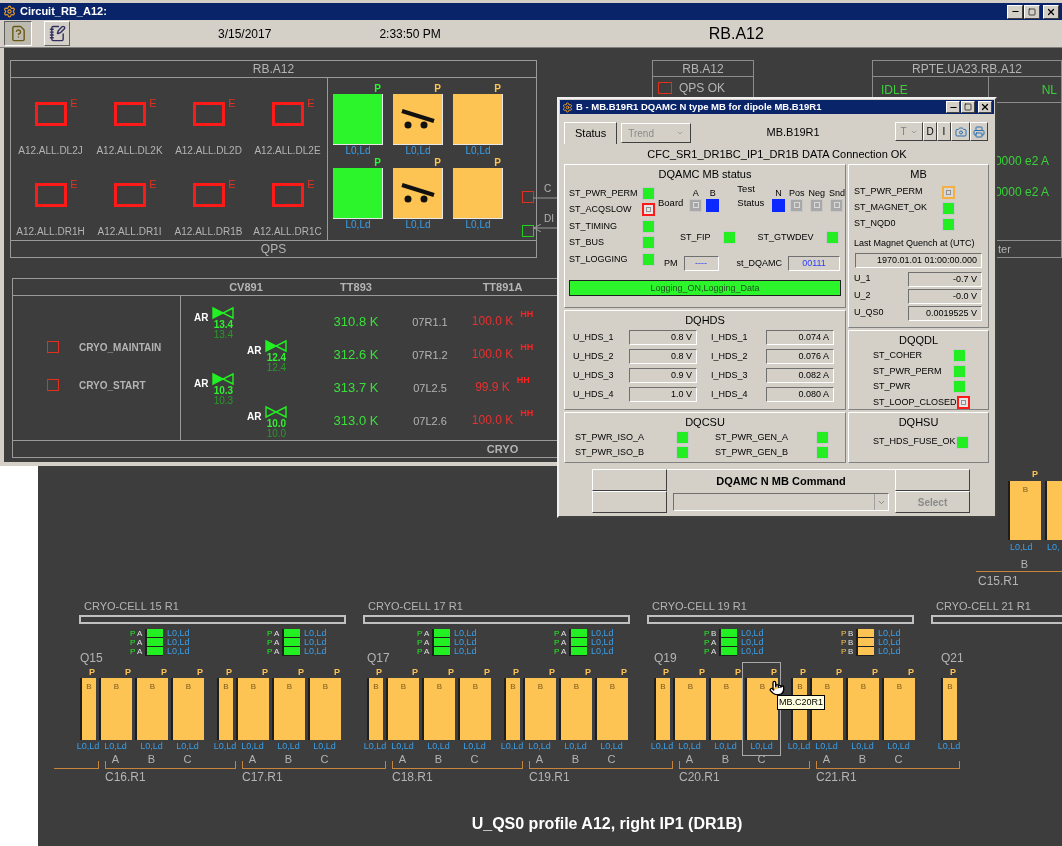 The height and width of the screenshot is (846, 1062). I want to click on signal-label: ST_PWR_GEN_B, so click(752, 452).